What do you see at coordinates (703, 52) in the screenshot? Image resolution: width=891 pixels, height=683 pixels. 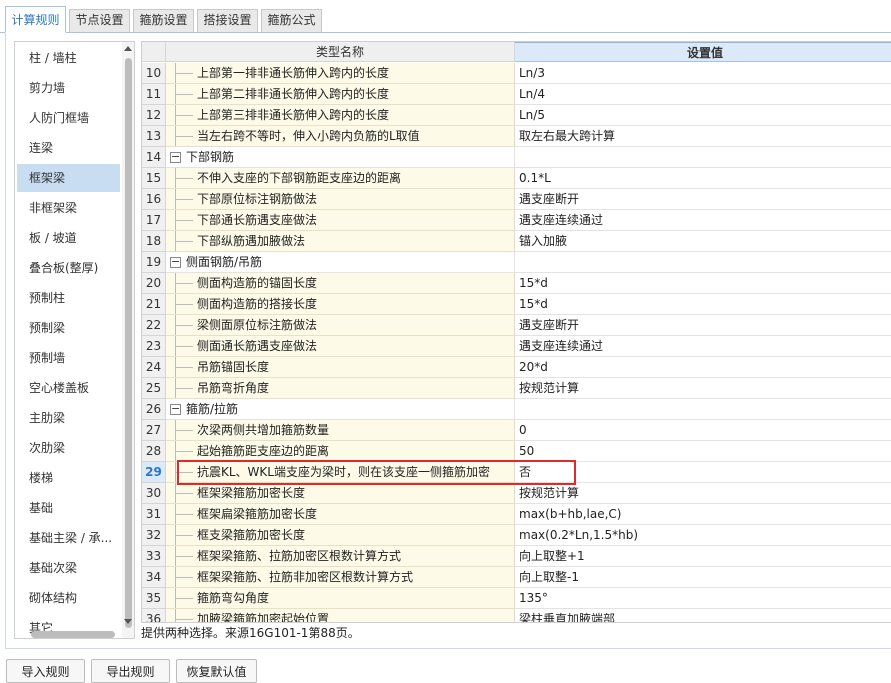 I see `setting-value-header: 设置值` at bounding box center [703, 52].